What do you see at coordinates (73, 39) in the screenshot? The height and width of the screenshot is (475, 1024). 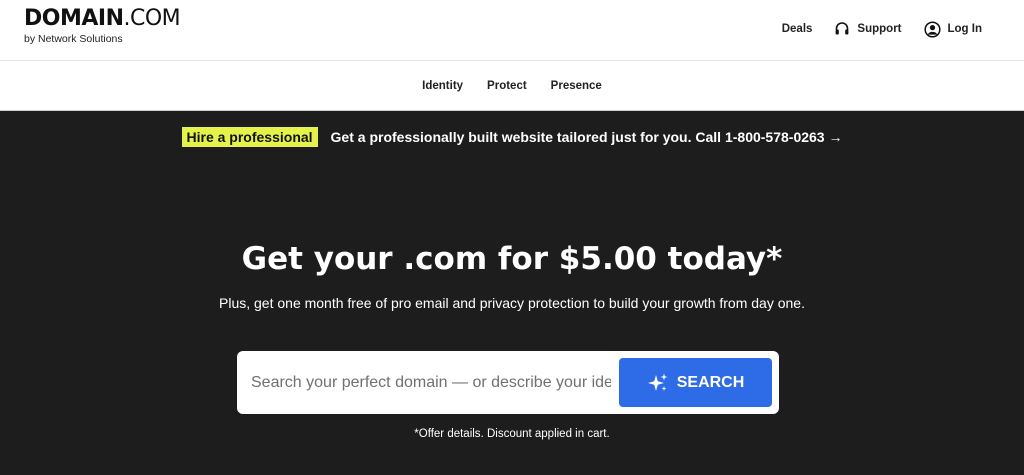 I see `logo-tagline: by Network Solutions` at bounding box center [73, 39].